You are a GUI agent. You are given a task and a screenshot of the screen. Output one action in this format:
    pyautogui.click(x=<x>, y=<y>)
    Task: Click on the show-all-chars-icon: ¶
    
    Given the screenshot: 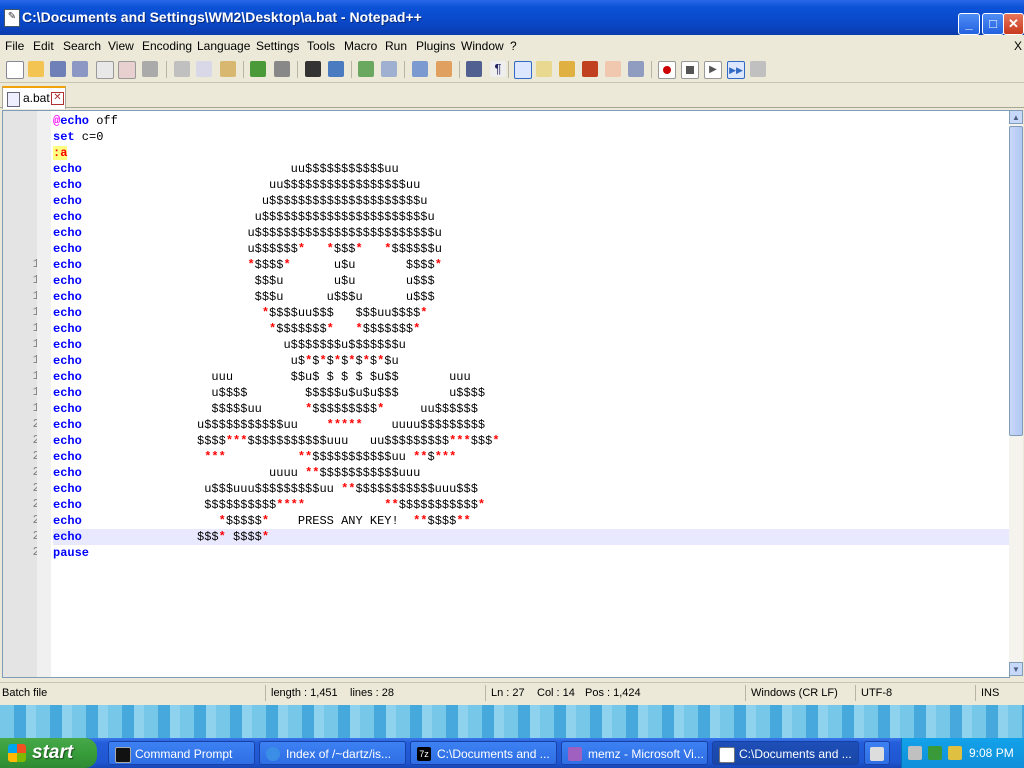 What is the action you would take?
    pyautogui.click(x=498, y=69)
    